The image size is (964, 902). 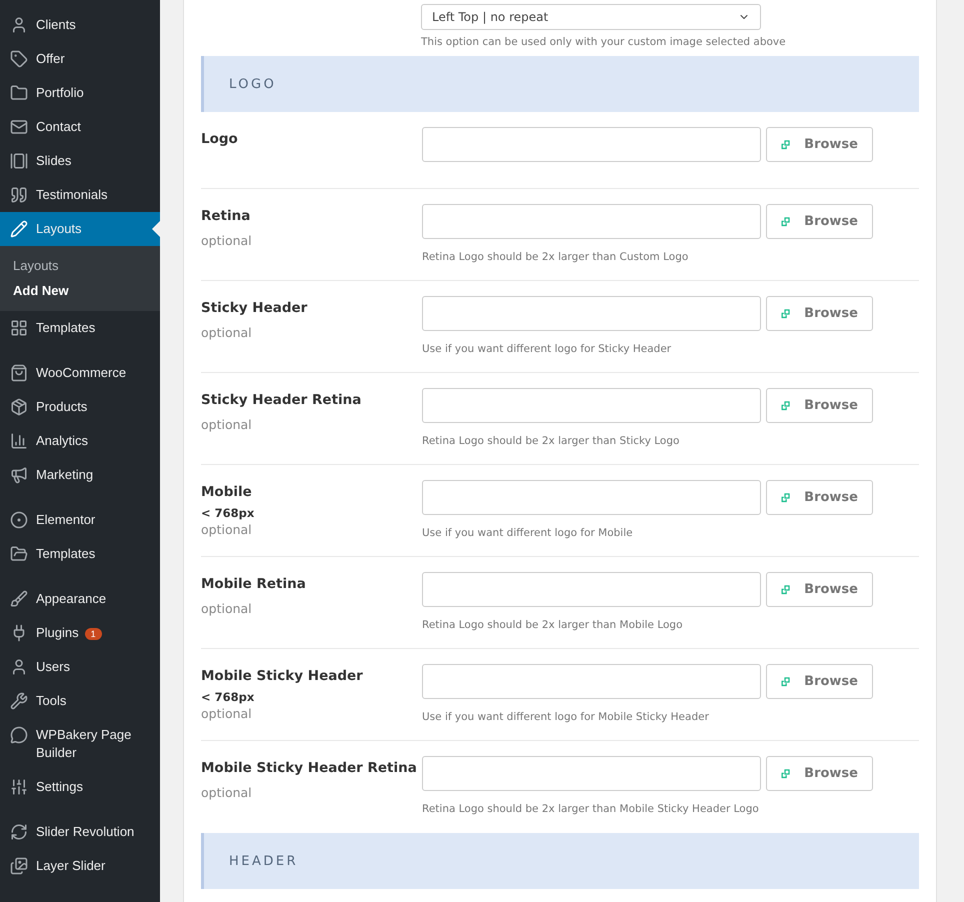 What do you see at coordinates (263, 861) in the screenshot?
I see `section-title: HEADER` at bounding box center [263, 861].